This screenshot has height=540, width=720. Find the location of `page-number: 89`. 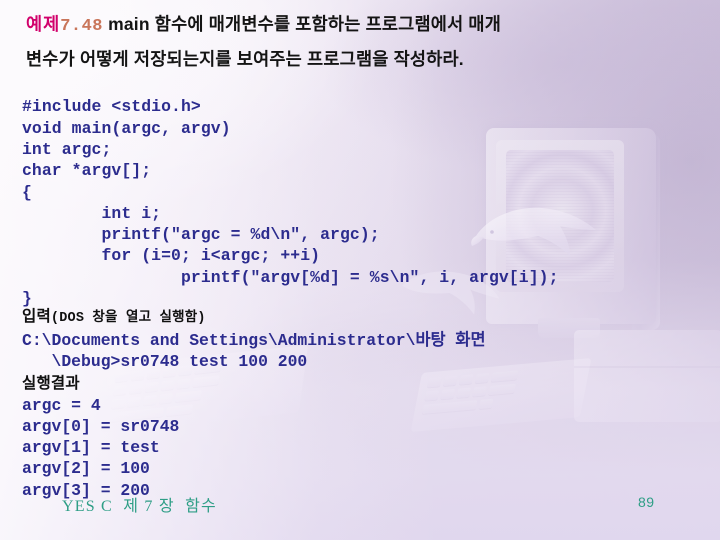

page-number: 89 is located at coordinates (646, 502).